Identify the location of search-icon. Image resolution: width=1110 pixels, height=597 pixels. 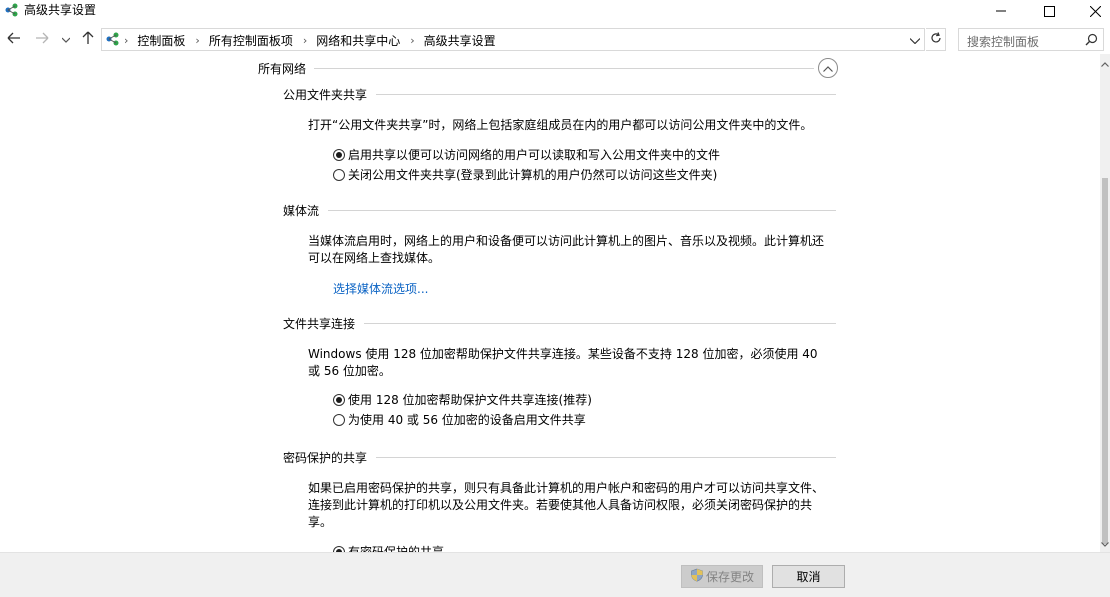
(1091, 41).